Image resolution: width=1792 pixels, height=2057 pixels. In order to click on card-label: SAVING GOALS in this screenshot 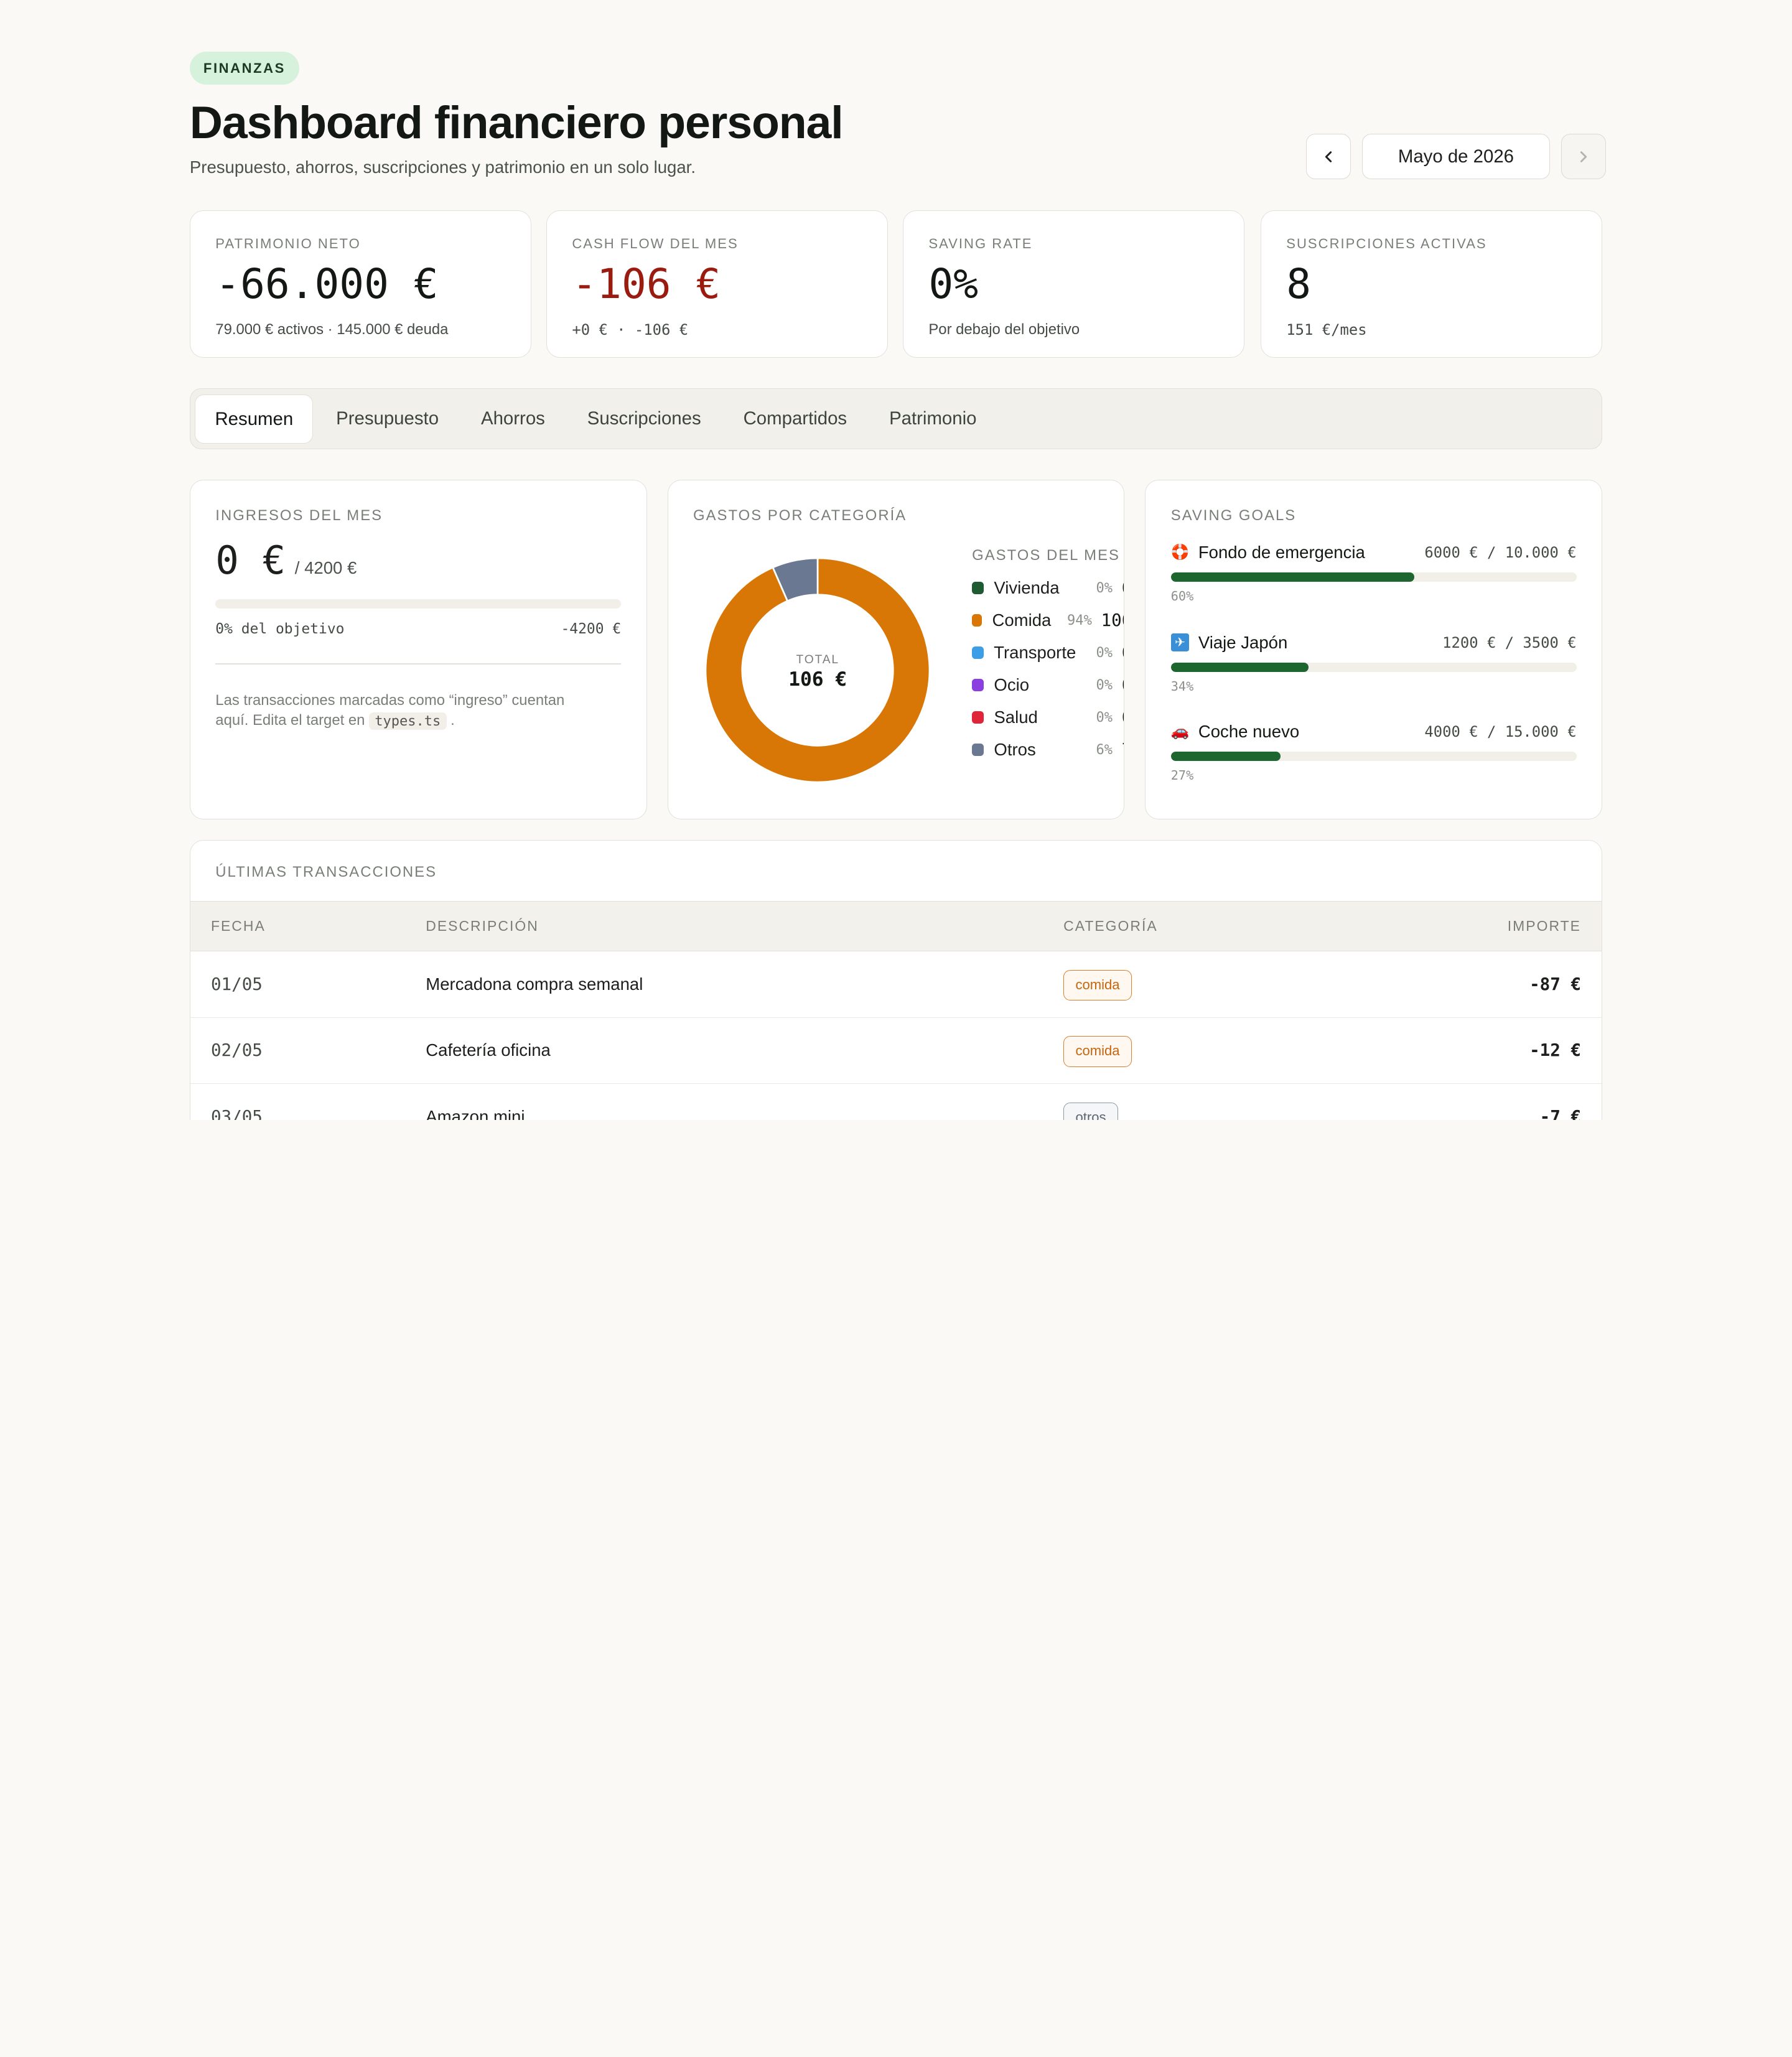, I will do `click(1234, 515)`.